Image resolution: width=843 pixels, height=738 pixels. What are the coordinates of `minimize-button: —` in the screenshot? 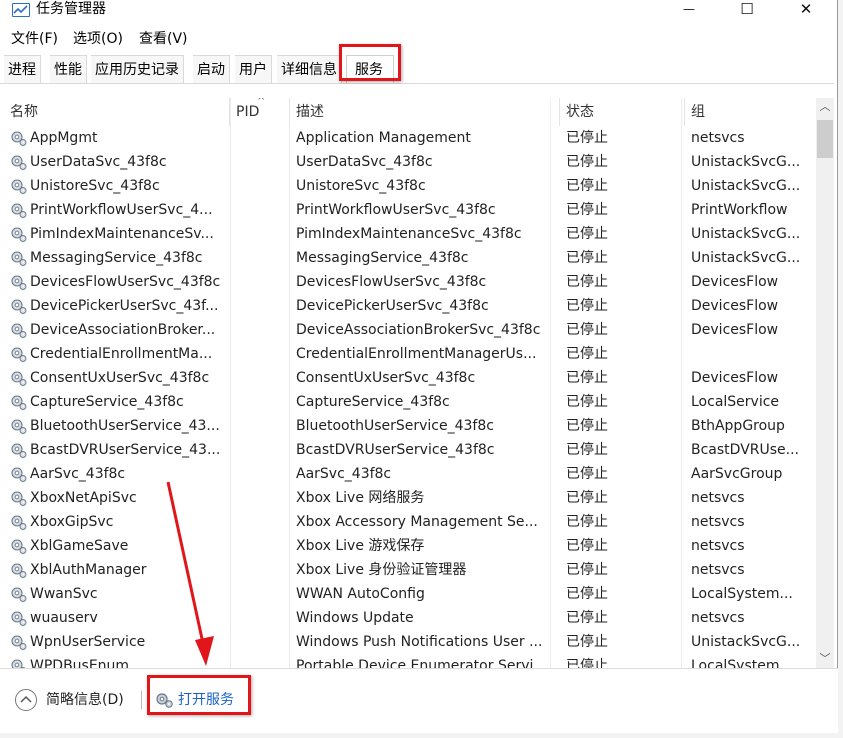 It's located at (689, 9).